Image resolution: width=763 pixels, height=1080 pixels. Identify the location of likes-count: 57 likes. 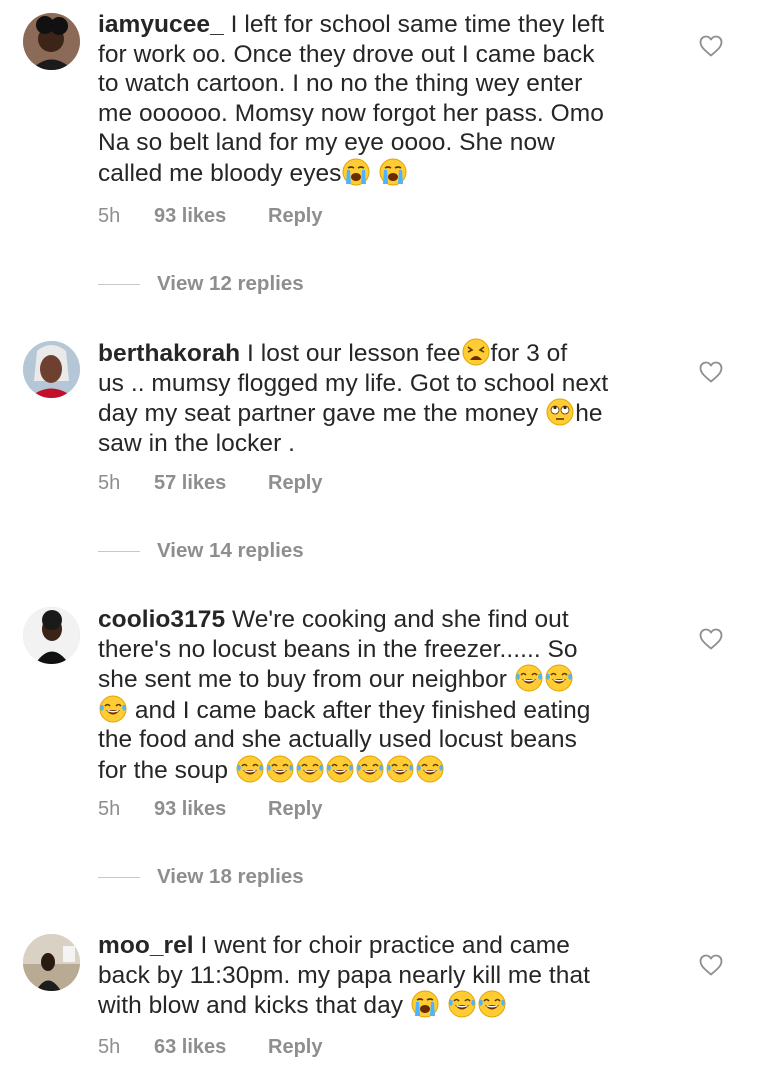
(211, 483).